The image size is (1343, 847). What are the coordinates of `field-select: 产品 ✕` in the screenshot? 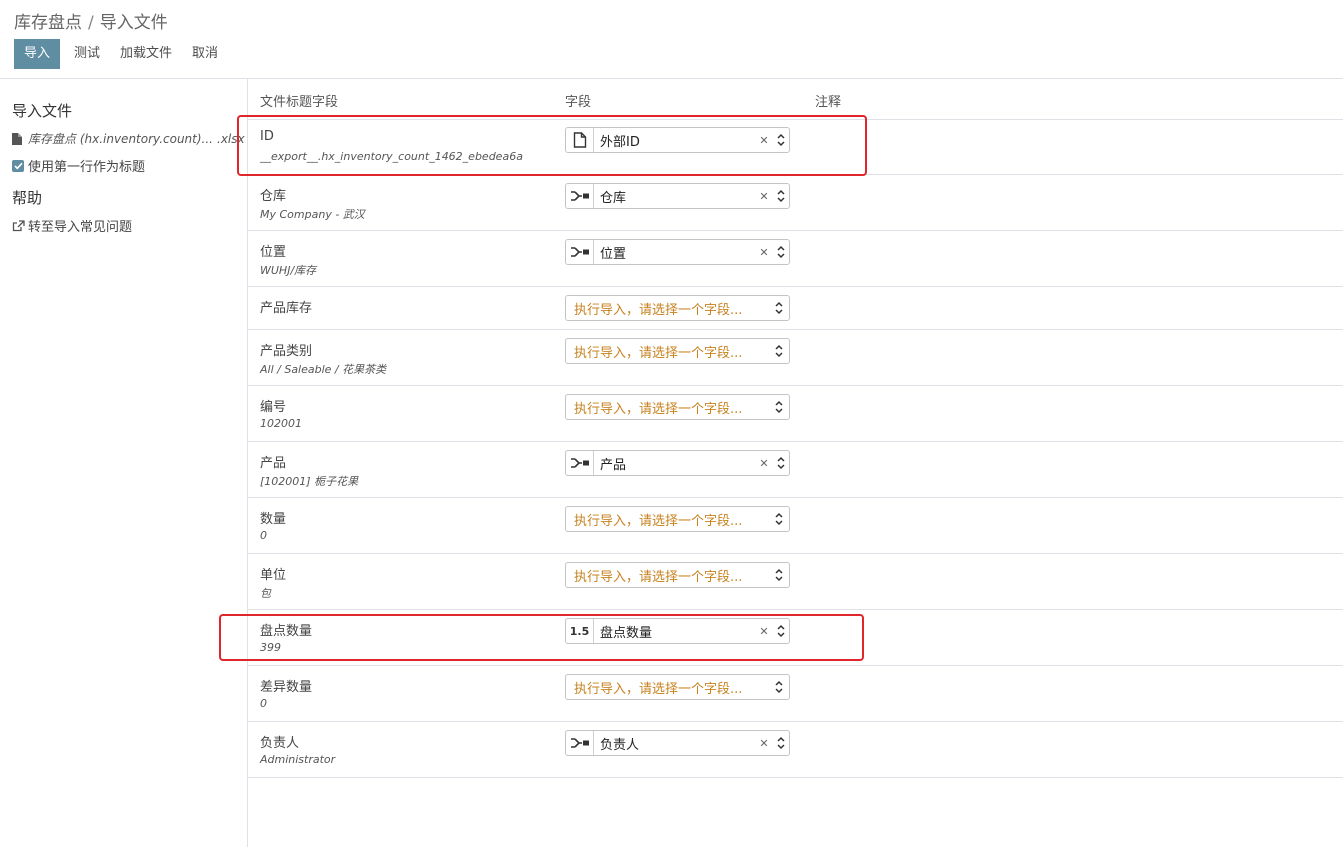 It's located at (677, 463).